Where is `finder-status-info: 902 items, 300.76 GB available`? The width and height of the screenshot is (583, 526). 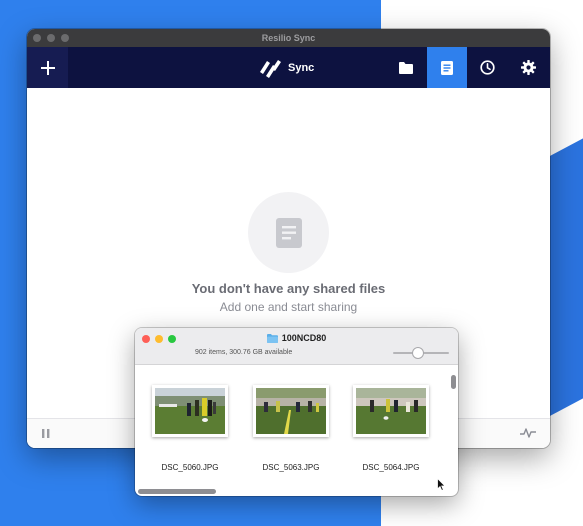 finder-status-info: 902 items, 300.76 GB available is located at coordinates (244, 352).